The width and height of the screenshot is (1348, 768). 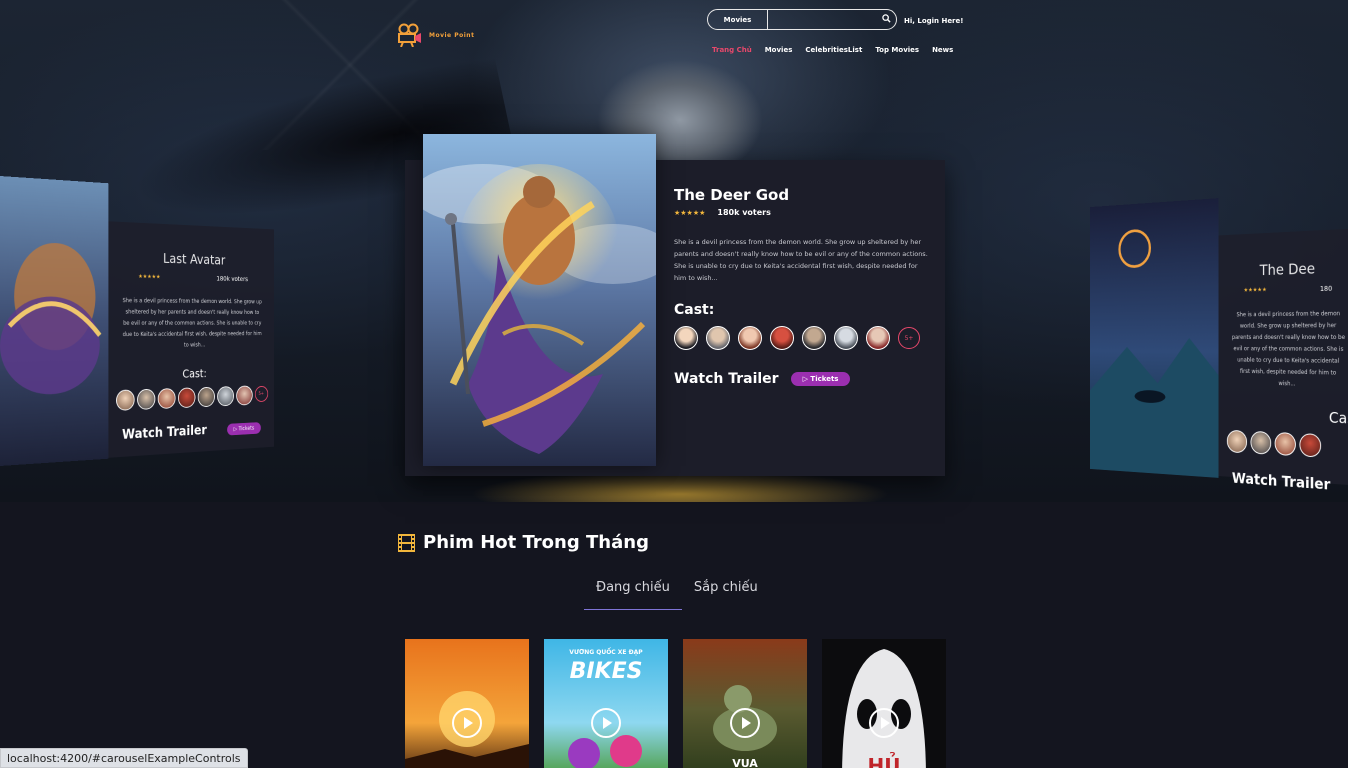 What do you see at coordinates (194, 260) in the screenshot?
I see `side-card-title: Last Avatar` at bounding box center [194, 260].